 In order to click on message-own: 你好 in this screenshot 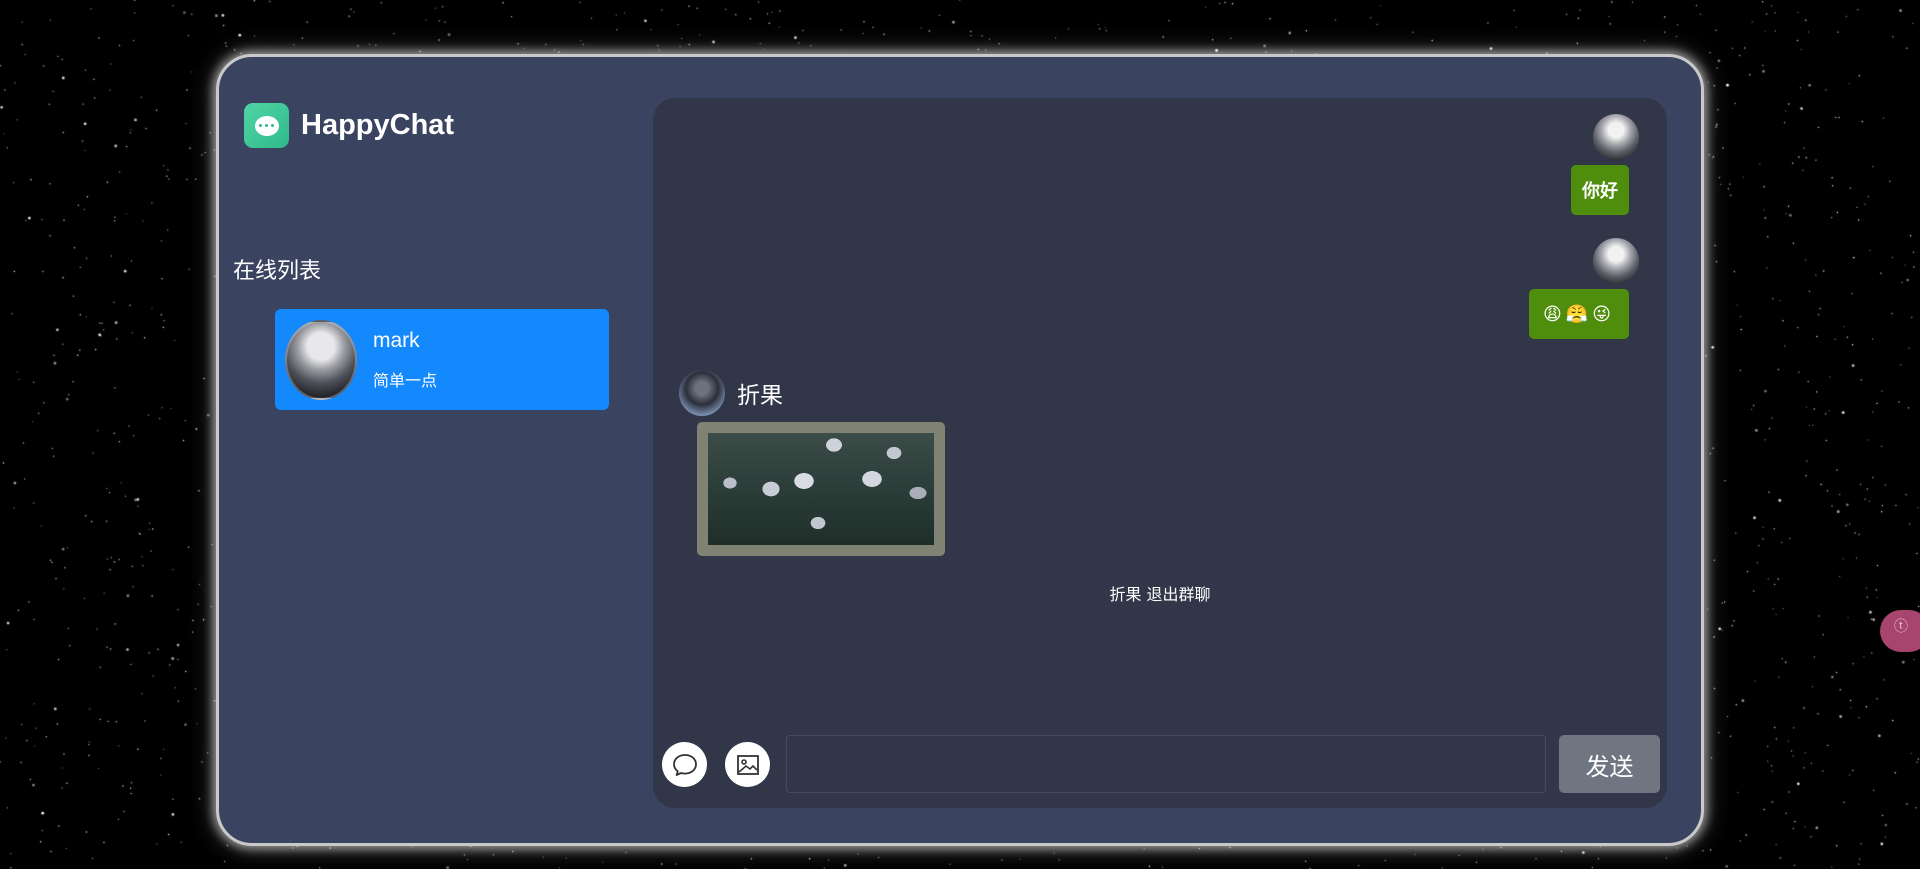, I will do `click(1605, 164)`.